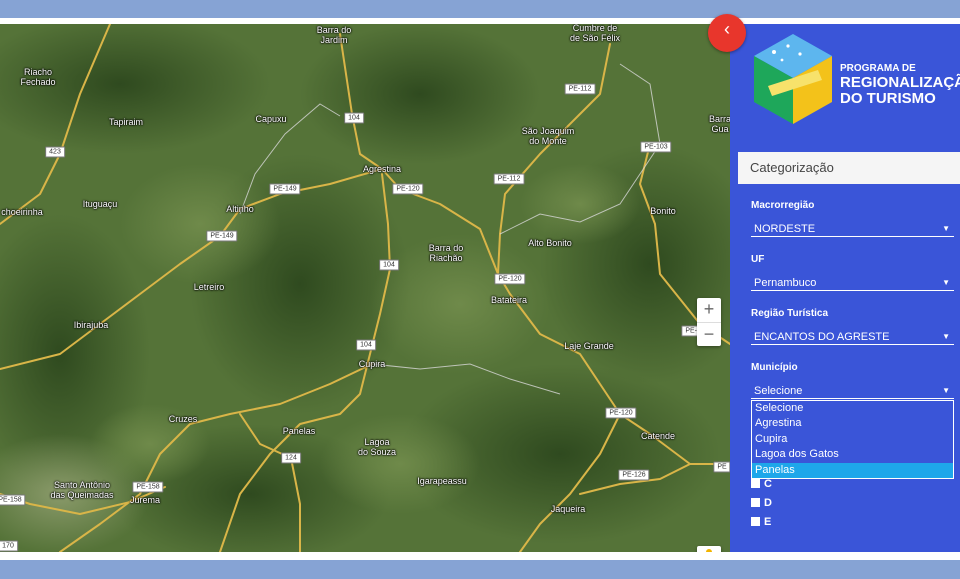  What do you see at coordinates (9, 546) in the screenshot?
I see `road-shield-r-170: 170` at bounding box center [9, 546].